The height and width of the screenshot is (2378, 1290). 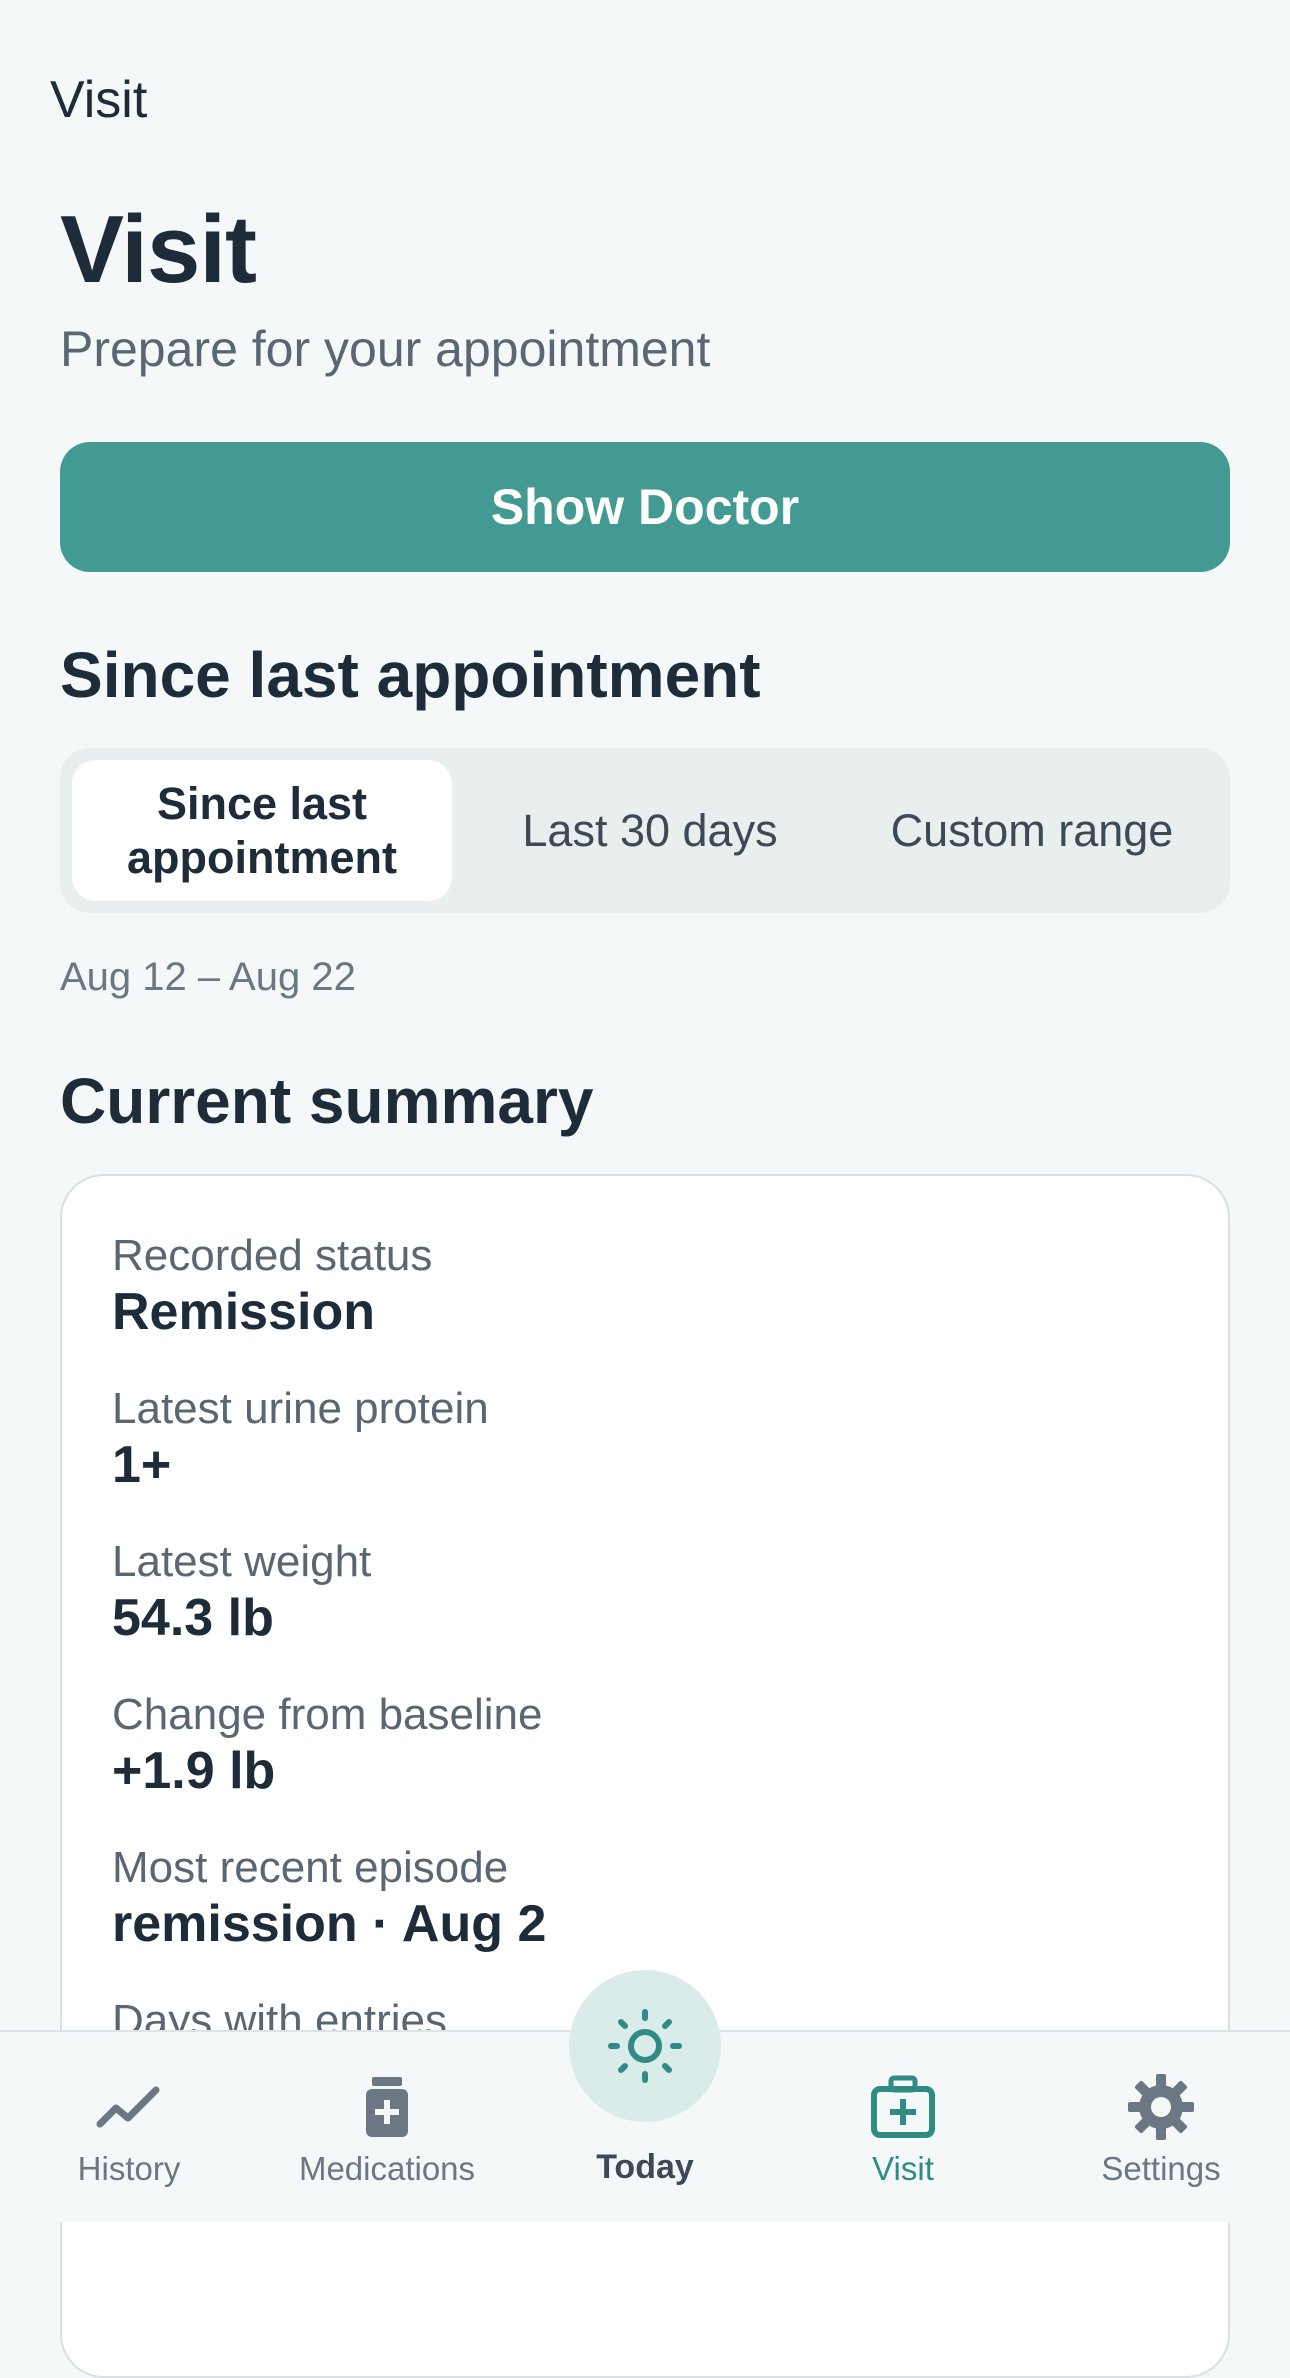 What do you see at coordinates (1161, 2168) in the screenshot?
I see `tab-label: Settings` at bounding box center [1161, 2168].